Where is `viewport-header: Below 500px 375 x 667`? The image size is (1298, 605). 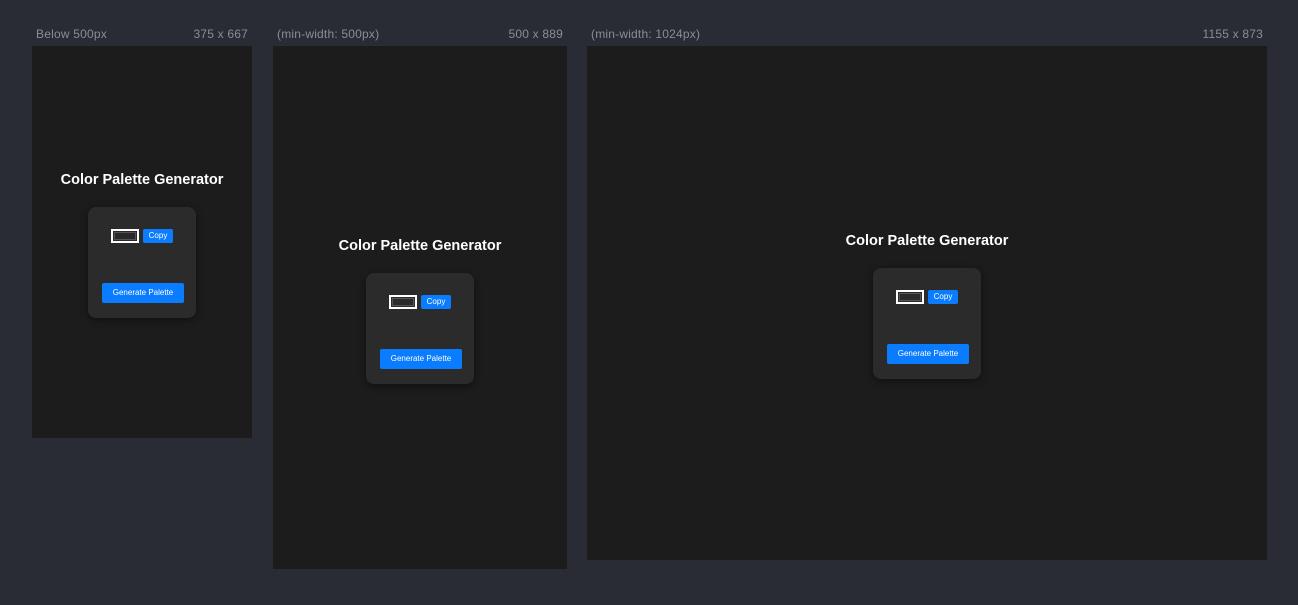 viewport-header: Below 500px 375 x 667 is located at coordinates (142, 34).